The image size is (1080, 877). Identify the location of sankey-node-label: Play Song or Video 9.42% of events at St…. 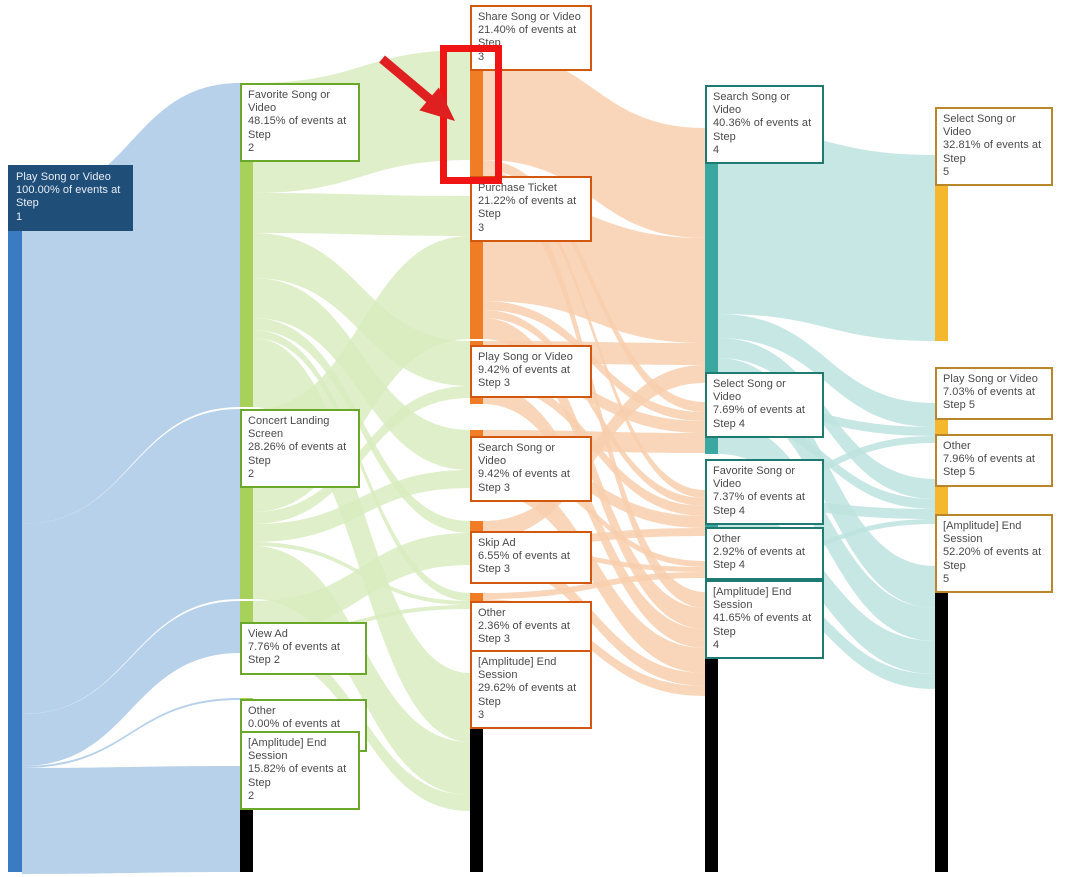
(531, 371).